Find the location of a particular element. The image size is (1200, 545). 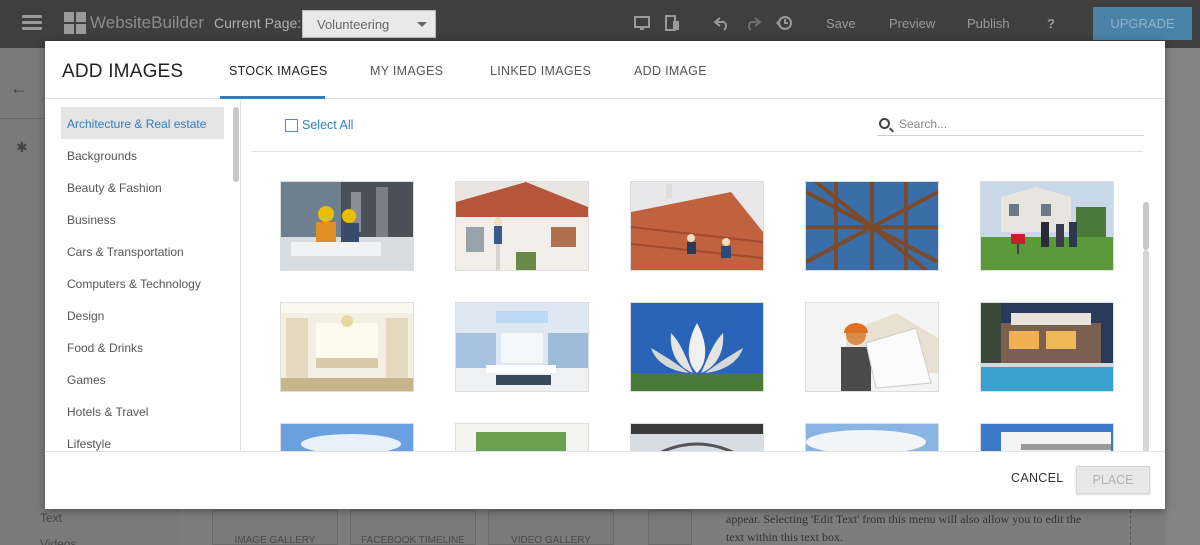

current-page-value: Volunteering is located at coordinates (353, 24).